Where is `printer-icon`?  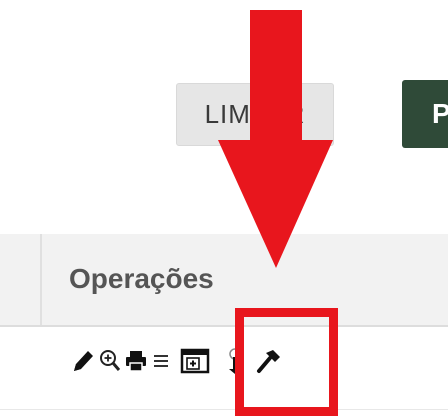 printer-icon is located at coordinates (136, 361).